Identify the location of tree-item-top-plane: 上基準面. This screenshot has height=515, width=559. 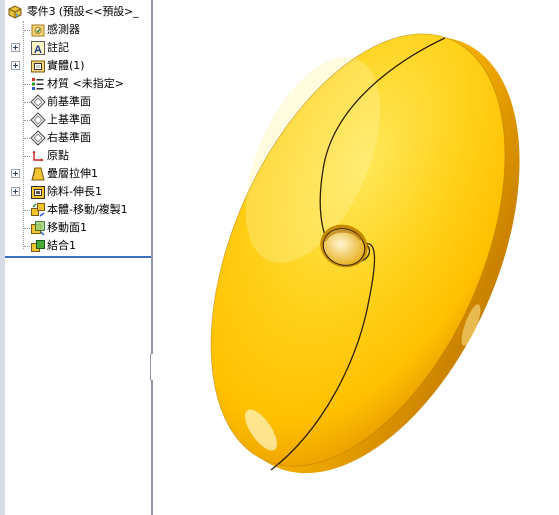
(78, 120).